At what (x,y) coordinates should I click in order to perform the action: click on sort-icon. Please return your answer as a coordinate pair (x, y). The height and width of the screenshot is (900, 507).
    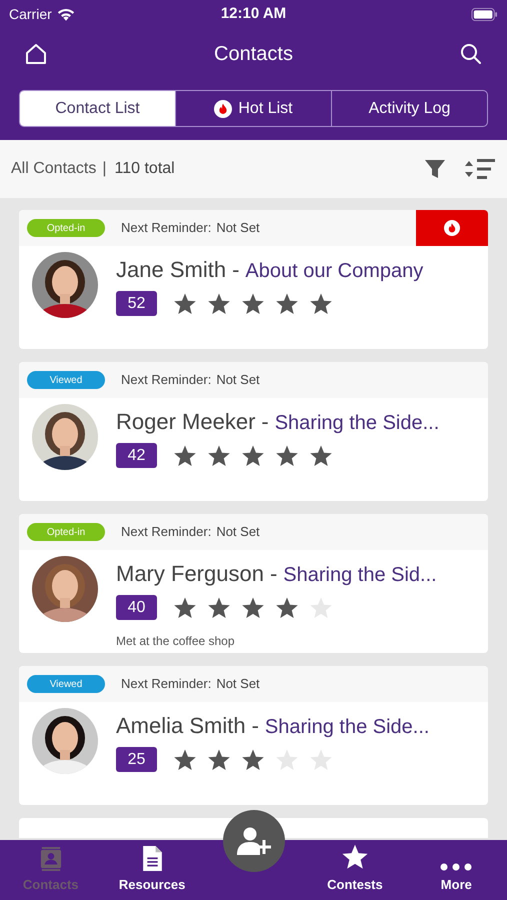
    Looking at the image, I should click on (480, 169).